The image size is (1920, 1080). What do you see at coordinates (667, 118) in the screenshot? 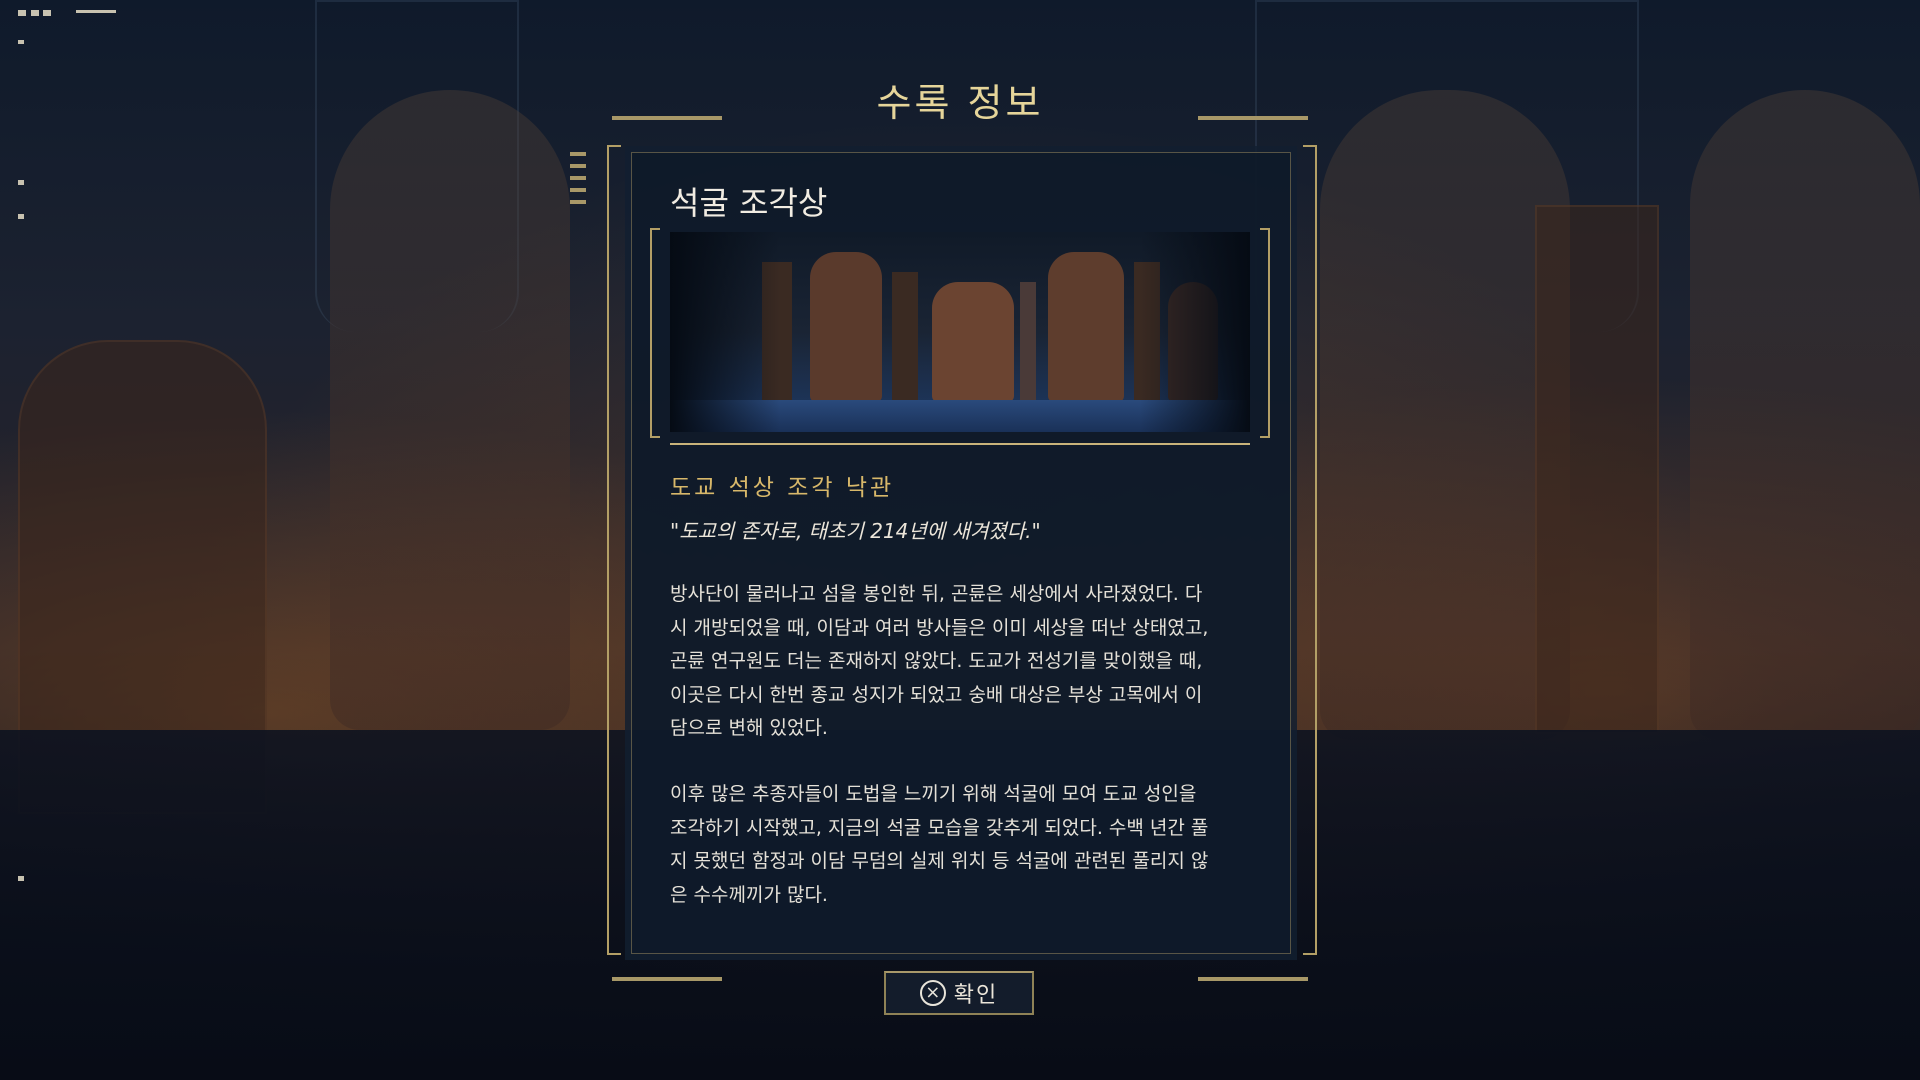
I see `title-rule-left` at bounding box center [667, 118].